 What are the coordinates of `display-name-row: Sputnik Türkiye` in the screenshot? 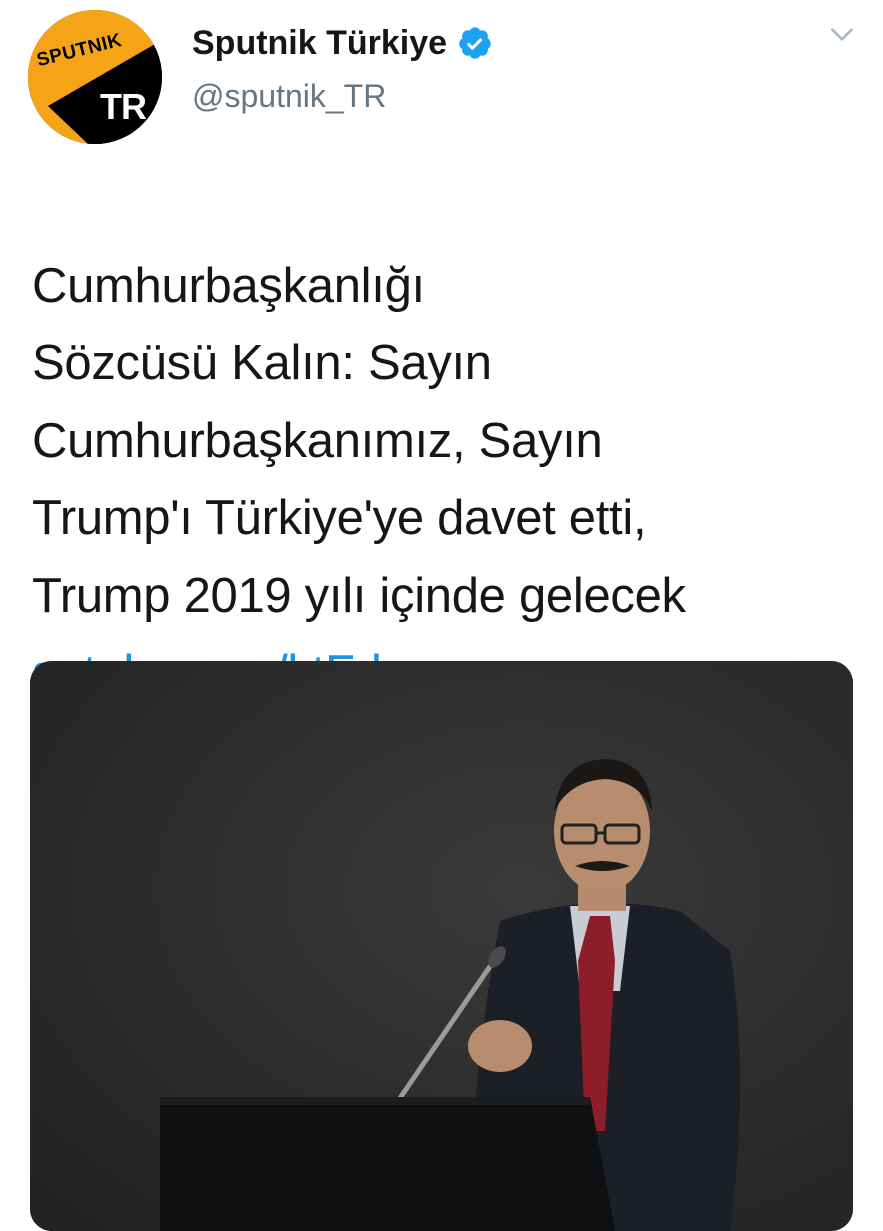 It's located at (342, 43).